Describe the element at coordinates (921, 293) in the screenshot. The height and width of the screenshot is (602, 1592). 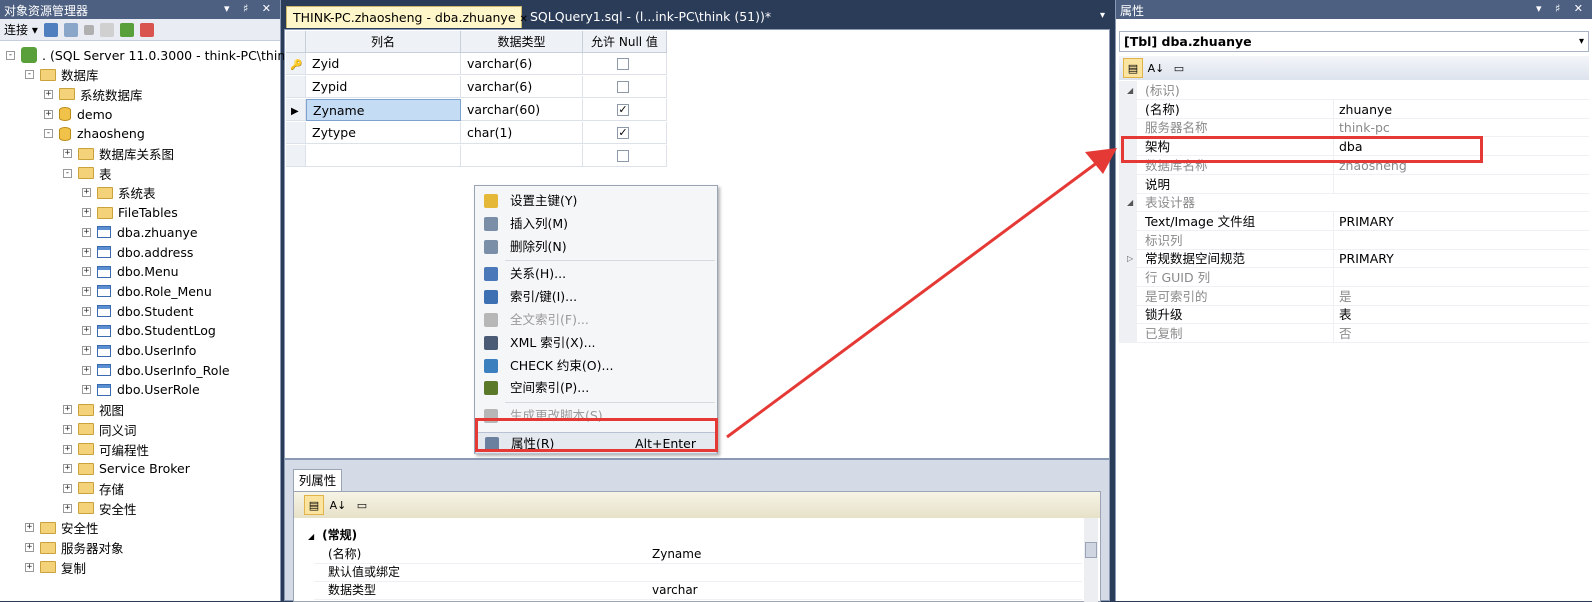
I see `annotation-arrow` at that location.